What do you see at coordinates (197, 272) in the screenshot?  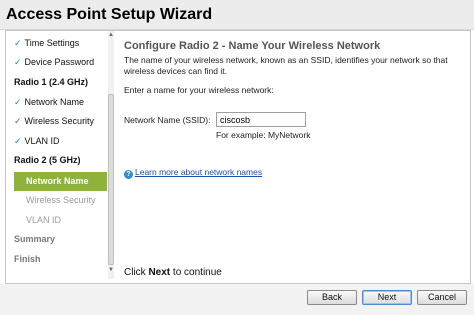 I see `continue-suffix: to continue` at bounding box center [197, 272].